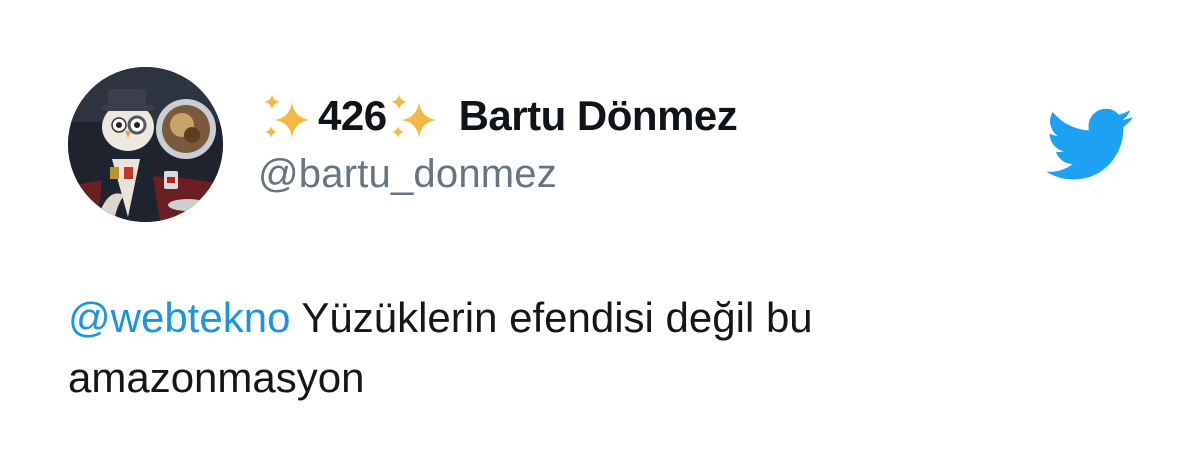  What do you see at coordinates (598, 115) in the screenshot?
I see `display-name-text: Bartu Dönmez` at bounding box center [598, 115].